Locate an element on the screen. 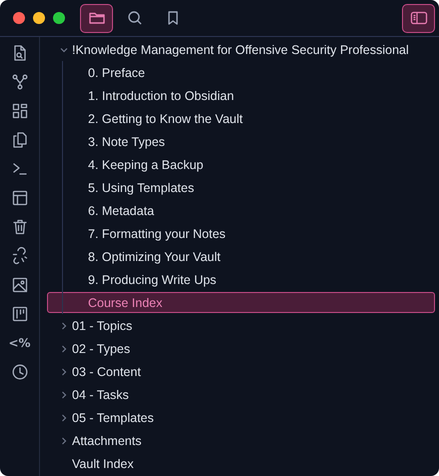 The height and width of the screenshot is (476, 439). file-item: 3. Note Types is located at coordinates (241, 141).